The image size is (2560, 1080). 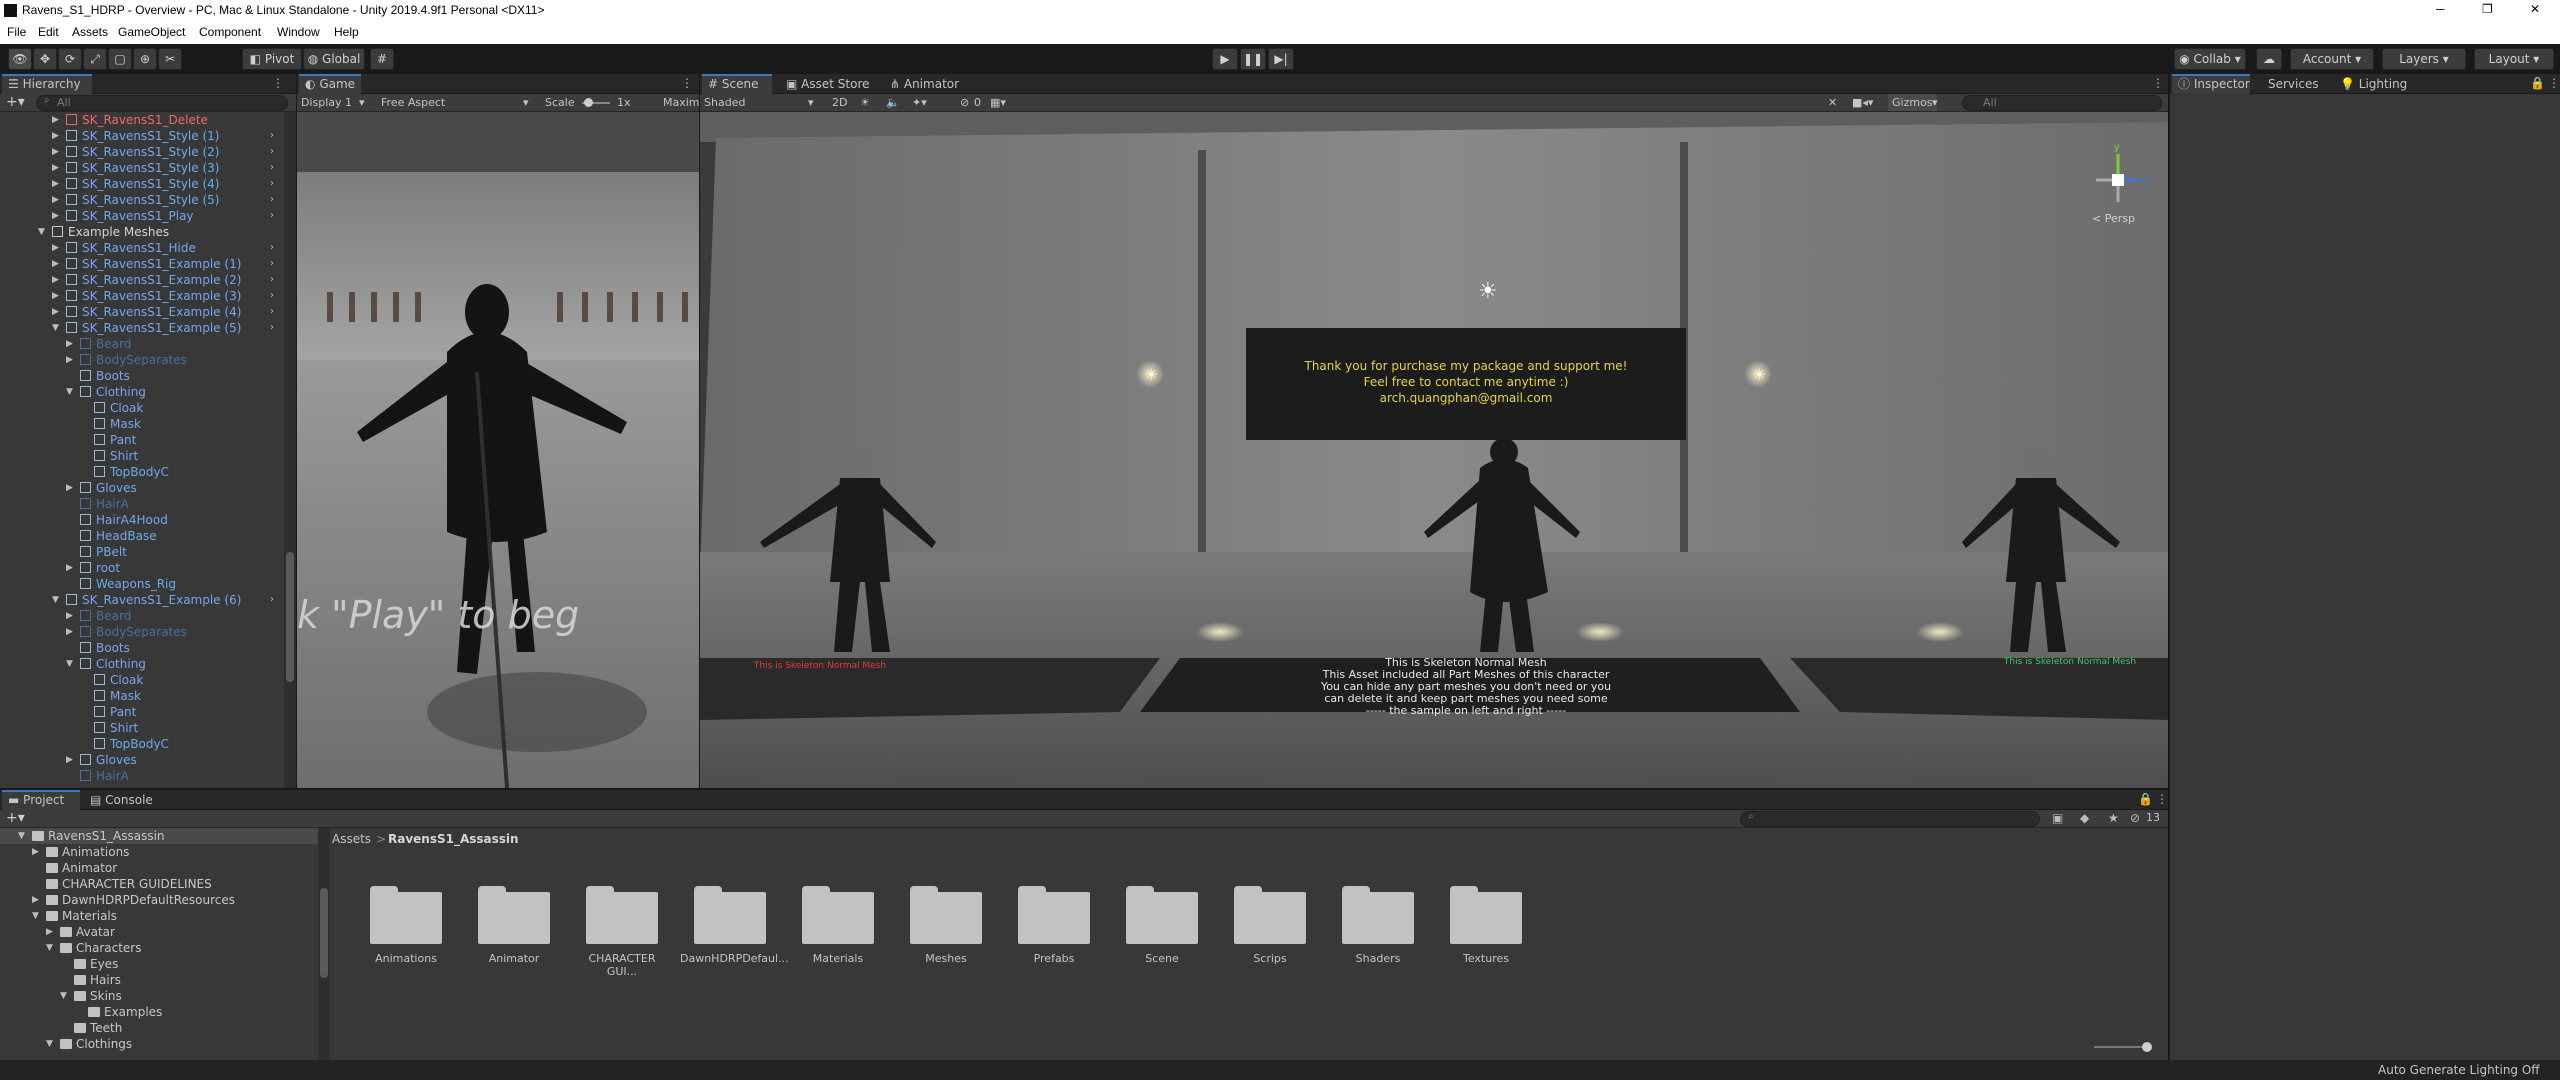 I want to click on asset-folder-item: Scene, so click(x=1162, y=936).